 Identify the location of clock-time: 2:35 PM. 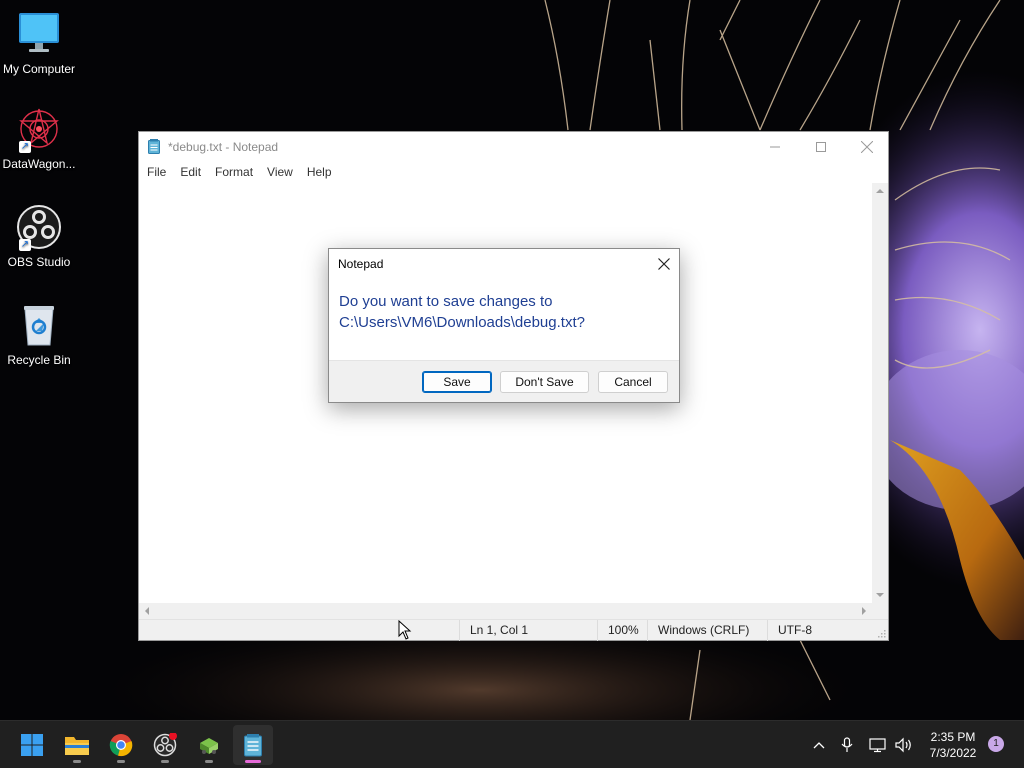
(953, 737).